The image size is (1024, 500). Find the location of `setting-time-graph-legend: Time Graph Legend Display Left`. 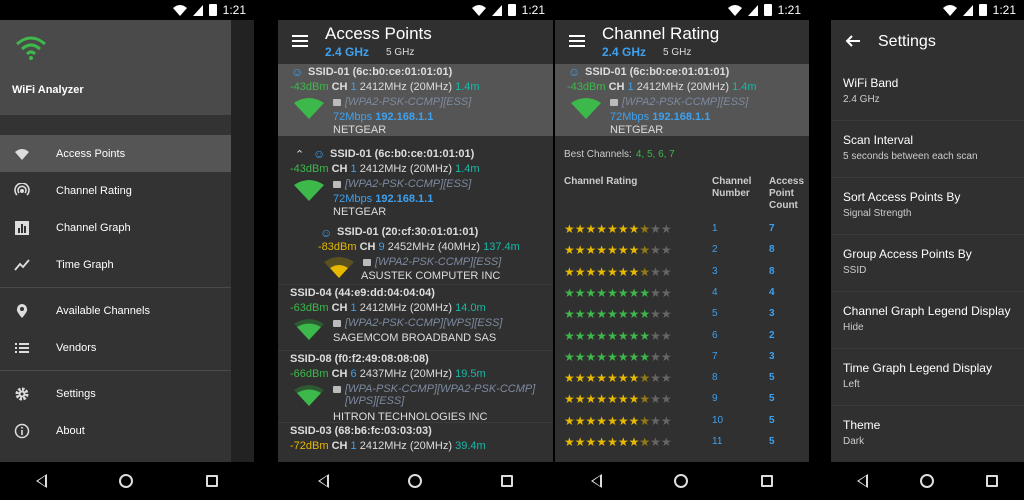

setting-time-graph-legend: Time Graph Legend Display Left is located at coordinates (927, 377).